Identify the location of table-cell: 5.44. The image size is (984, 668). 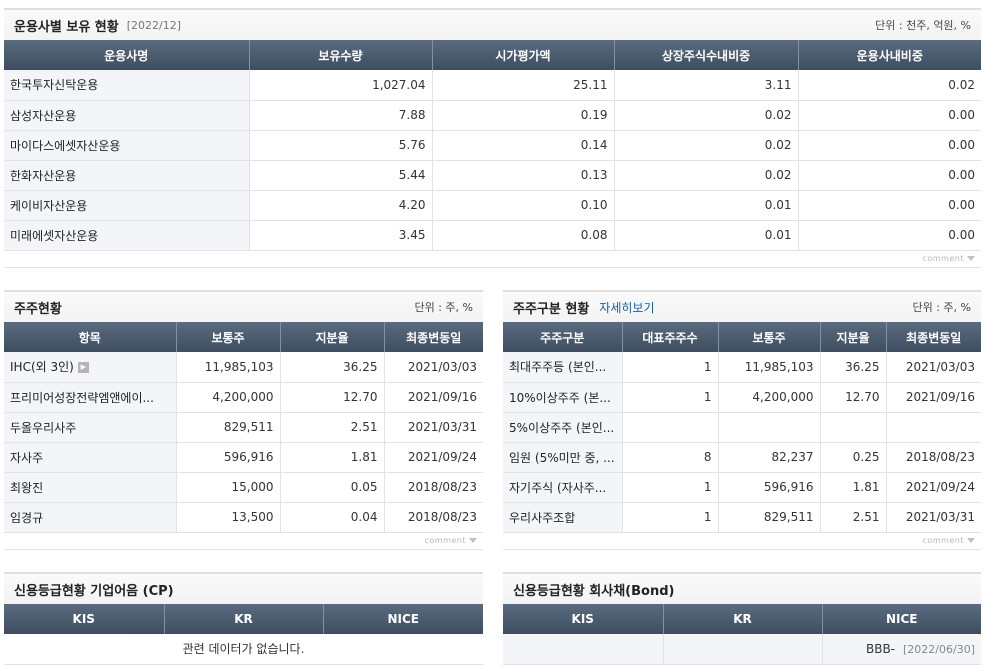
(341, 175).